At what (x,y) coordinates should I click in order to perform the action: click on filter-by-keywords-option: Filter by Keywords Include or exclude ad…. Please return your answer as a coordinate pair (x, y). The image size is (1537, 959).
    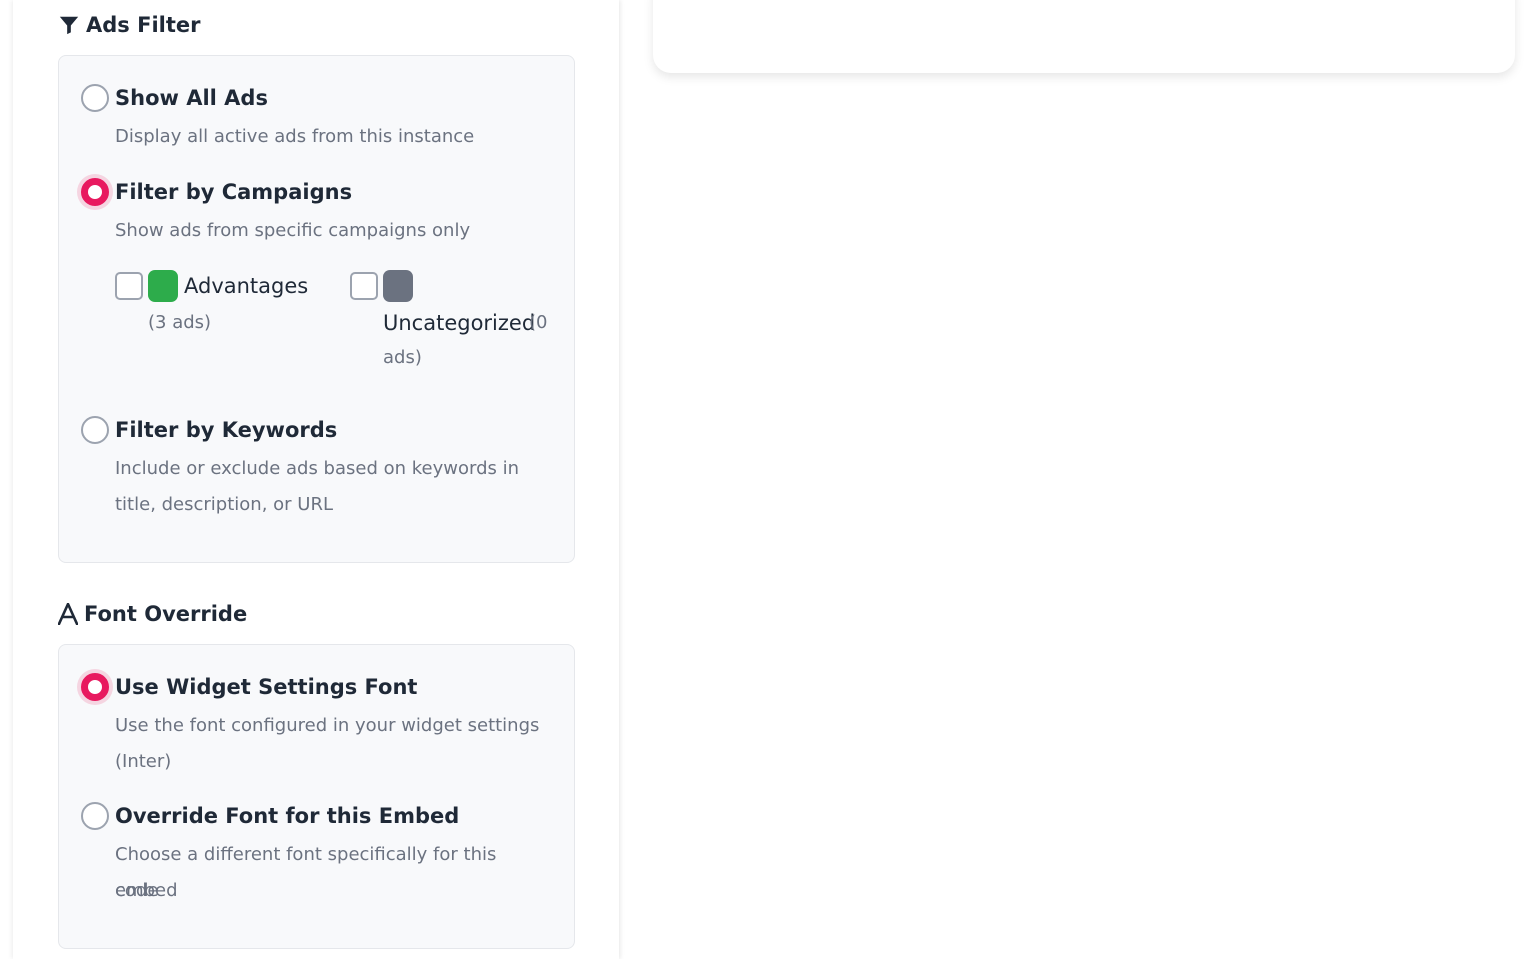
    Looking at the image, I should click on (318, 471).